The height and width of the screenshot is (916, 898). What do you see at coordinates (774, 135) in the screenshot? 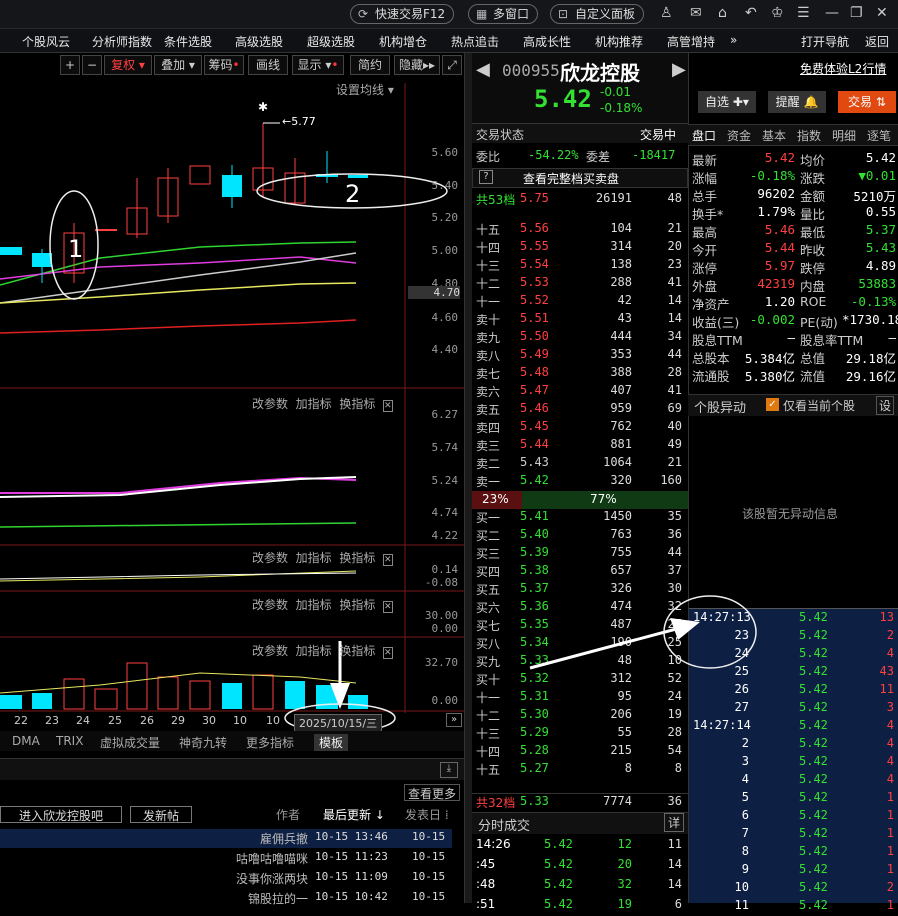
I see `tab-jiben: 基本` at bounding box center [774, 135].